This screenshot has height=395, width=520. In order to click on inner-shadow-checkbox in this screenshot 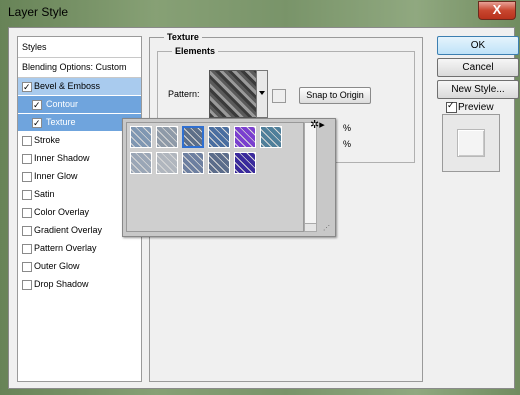, I will do `click(27, 159)`.